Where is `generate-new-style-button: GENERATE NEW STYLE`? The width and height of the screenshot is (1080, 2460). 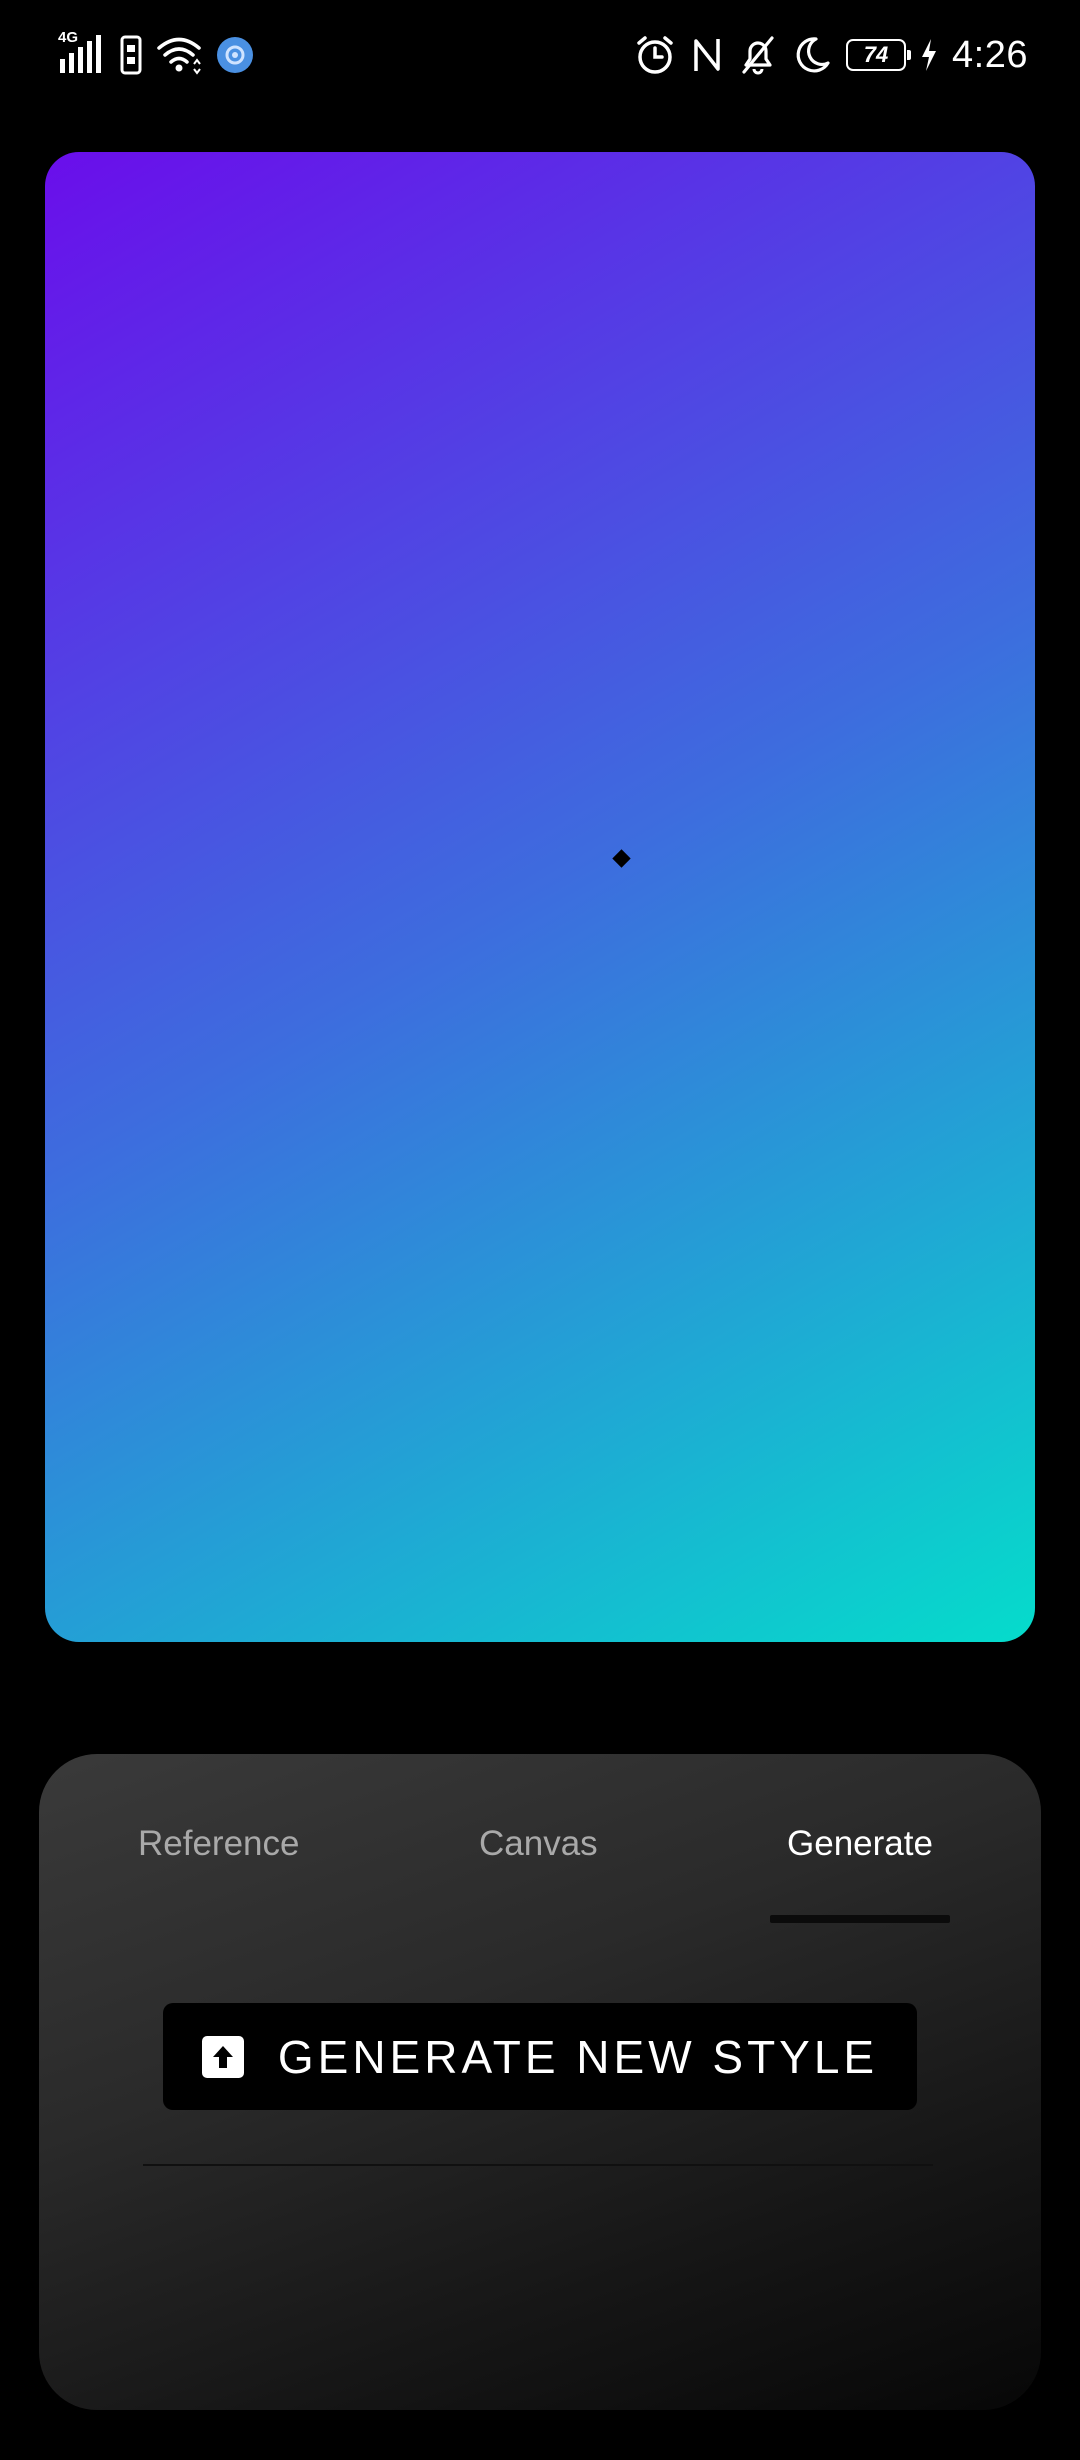 generate-new-style-button: GENERATE NEW STYLE is located at coordinates (540, 2056).